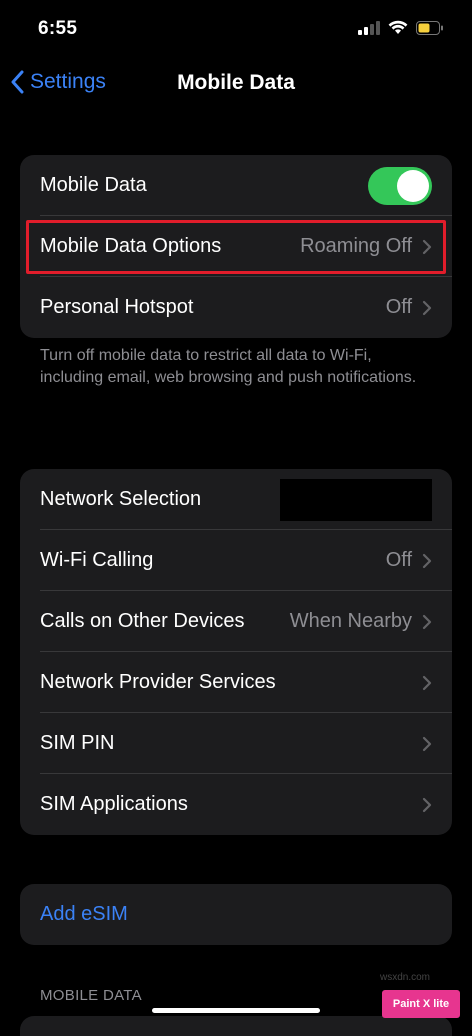 This screenshot has height=1036, width=472. What do you see at coordinates (97, 560) in the screenshot?
I see `wifi-calling-label: Wi-Fi Calling` at bounding box center [97, 560].